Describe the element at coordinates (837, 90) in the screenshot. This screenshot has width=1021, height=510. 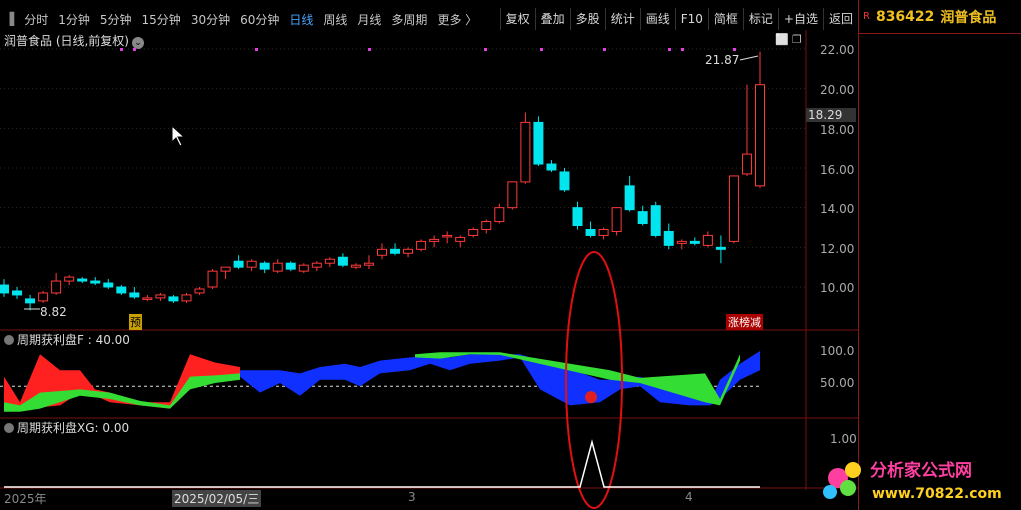
I see `price-tick: 20.00` at that location.